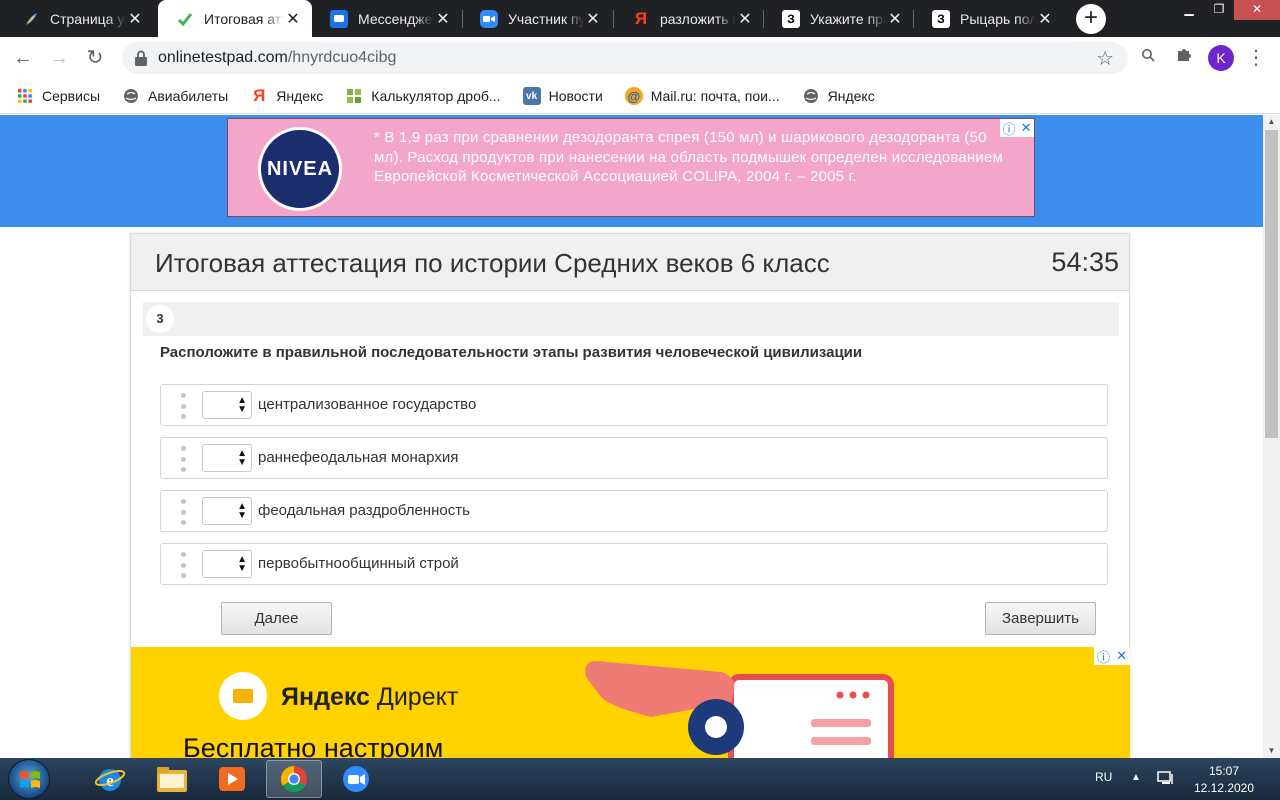 The width and height of the screenshot is (1280, 800). I want to click on vk-icon: vk, so click(531, 96).